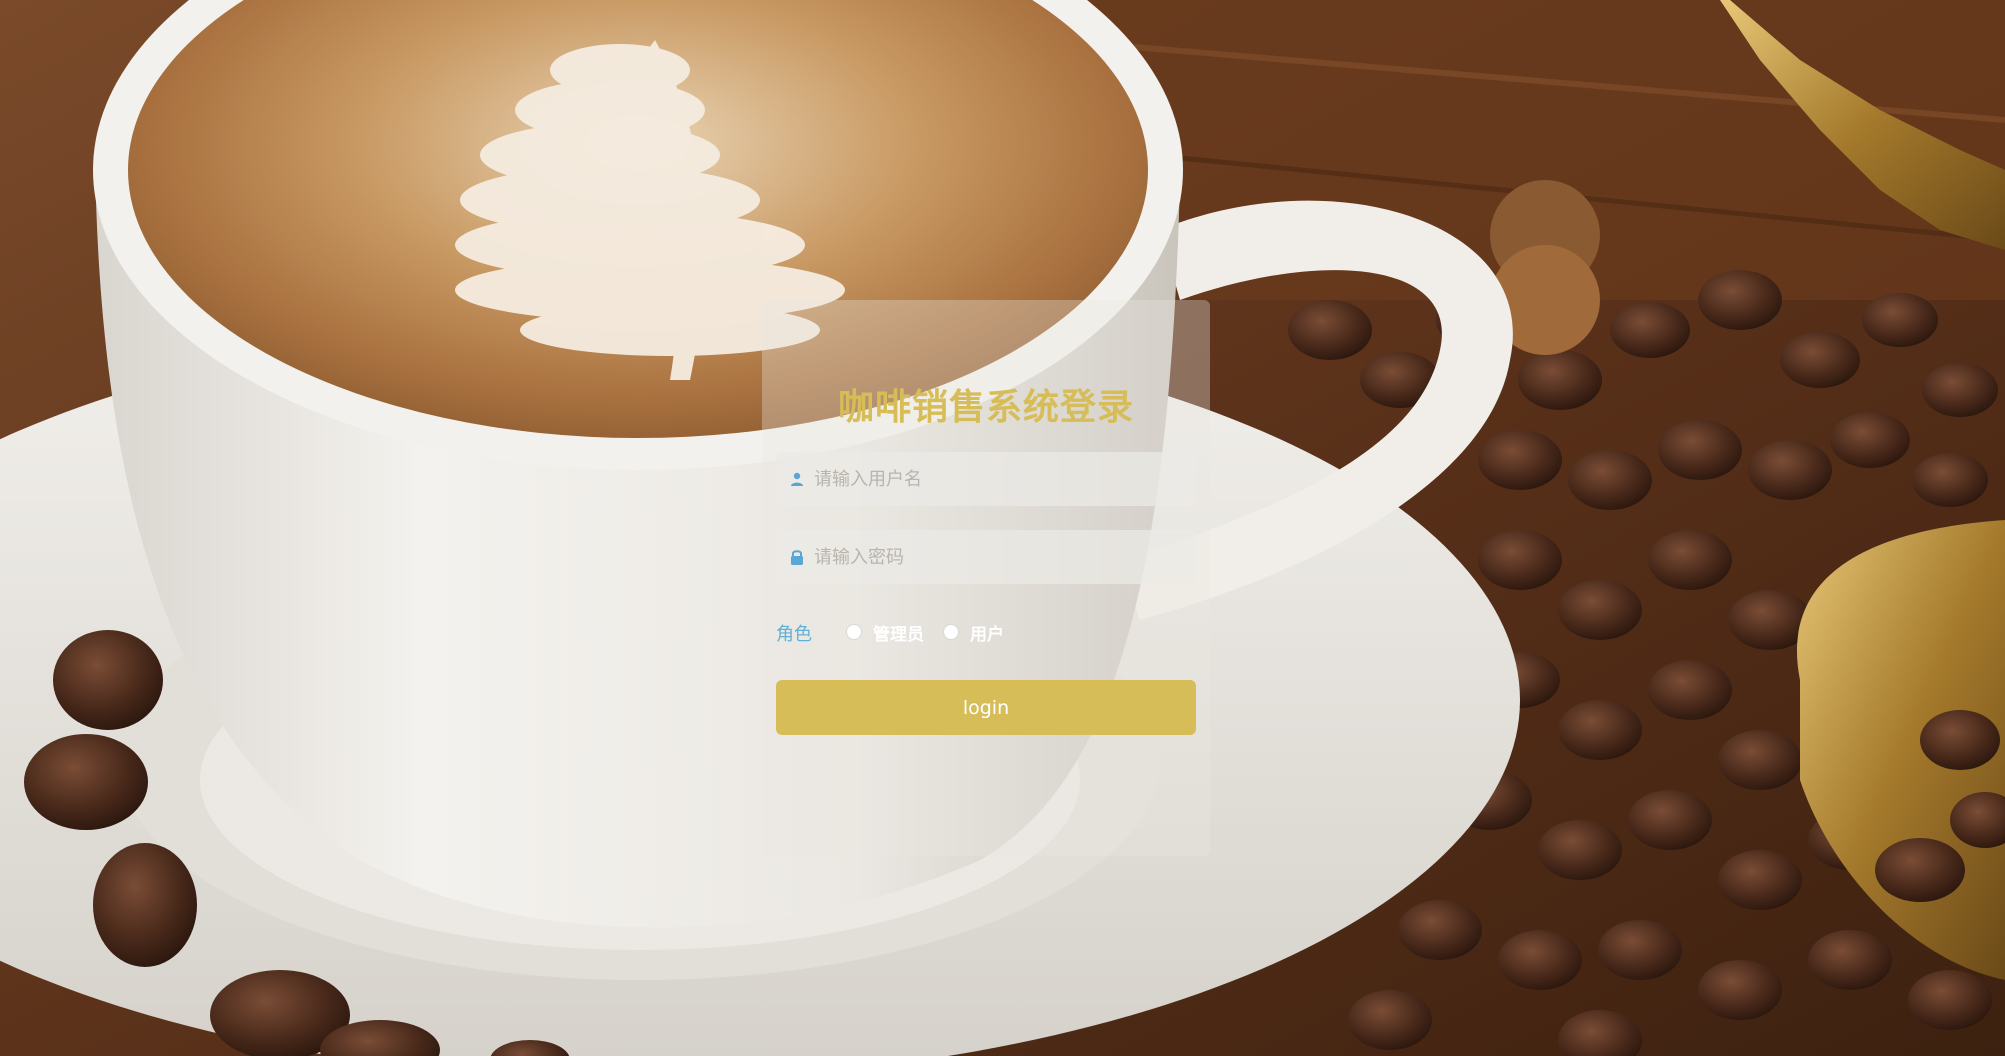 Image resolution: width=2005 pixels, height=1056 pixels. Describe the element at coordinates (985, 407) in the screenshot. I see `login-title: 咖啡销售系统登录` at that location.